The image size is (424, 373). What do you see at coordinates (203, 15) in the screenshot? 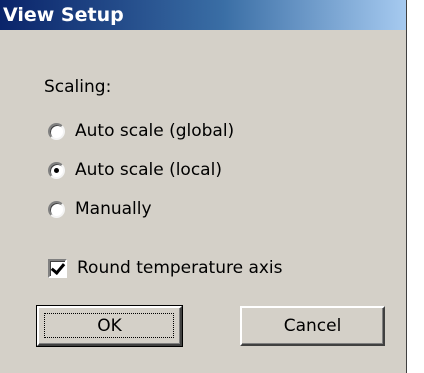
I see `title-bar: View Setup` at bounding box center [203, 15].